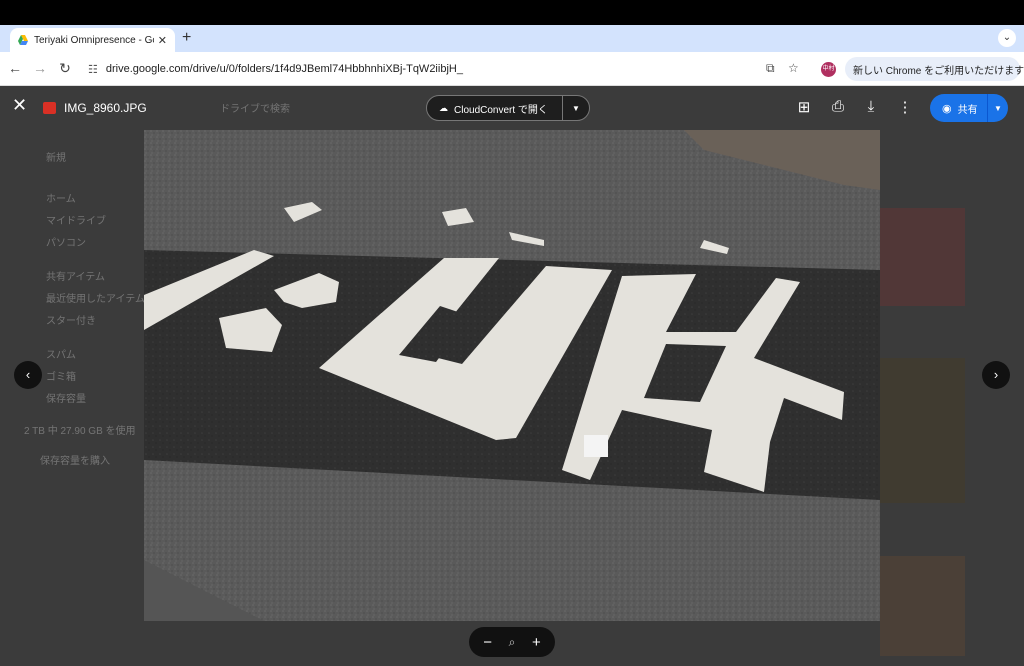 This screenshot has height=666, width=1024. What do you see at coordinates (19, 105) in the screenshot?
I see `close-icon: ✕` at bounding box center [19, 105].